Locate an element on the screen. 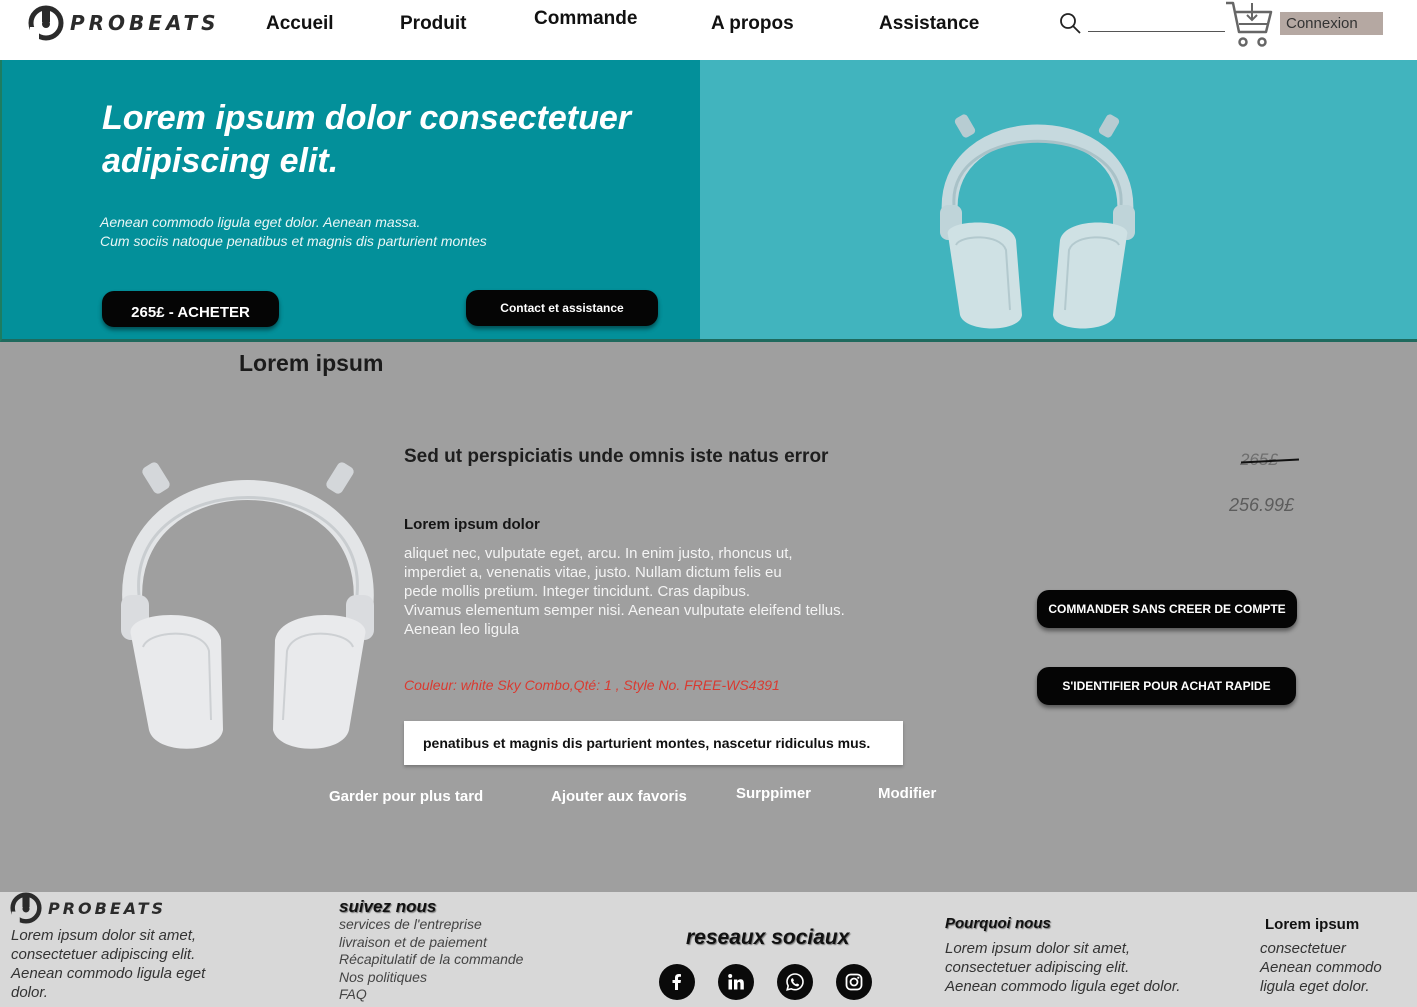  new-price: 256.99£ is located at coordinates (1262, 505).